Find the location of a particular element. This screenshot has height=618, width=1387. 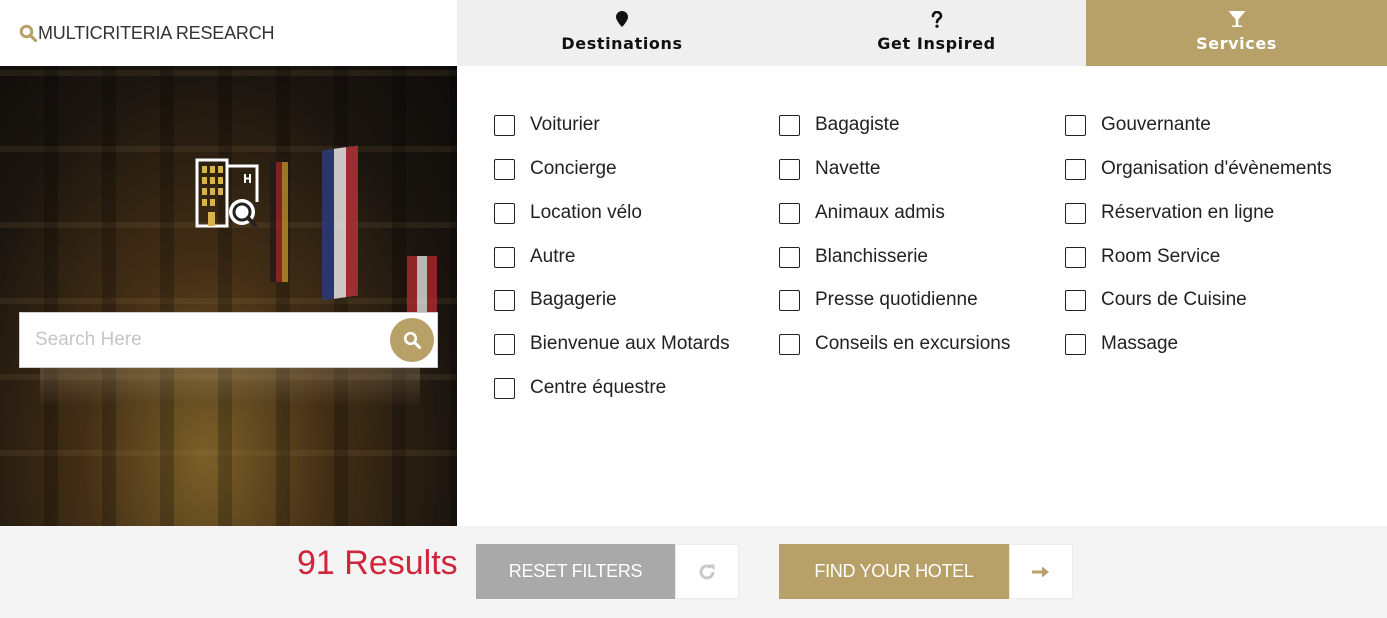

map-marker-icon is located at coordinates (622, 19).